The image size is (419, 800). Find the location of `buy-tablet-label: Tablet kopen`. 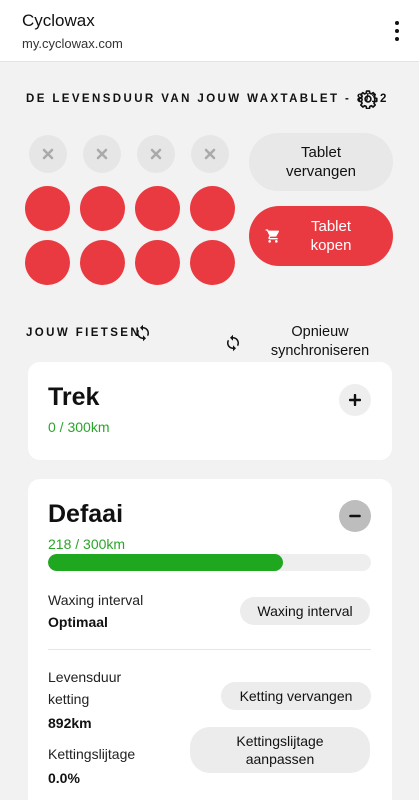

buy-tablet-label: Tablet kopen is located at coordinates (331, 236).